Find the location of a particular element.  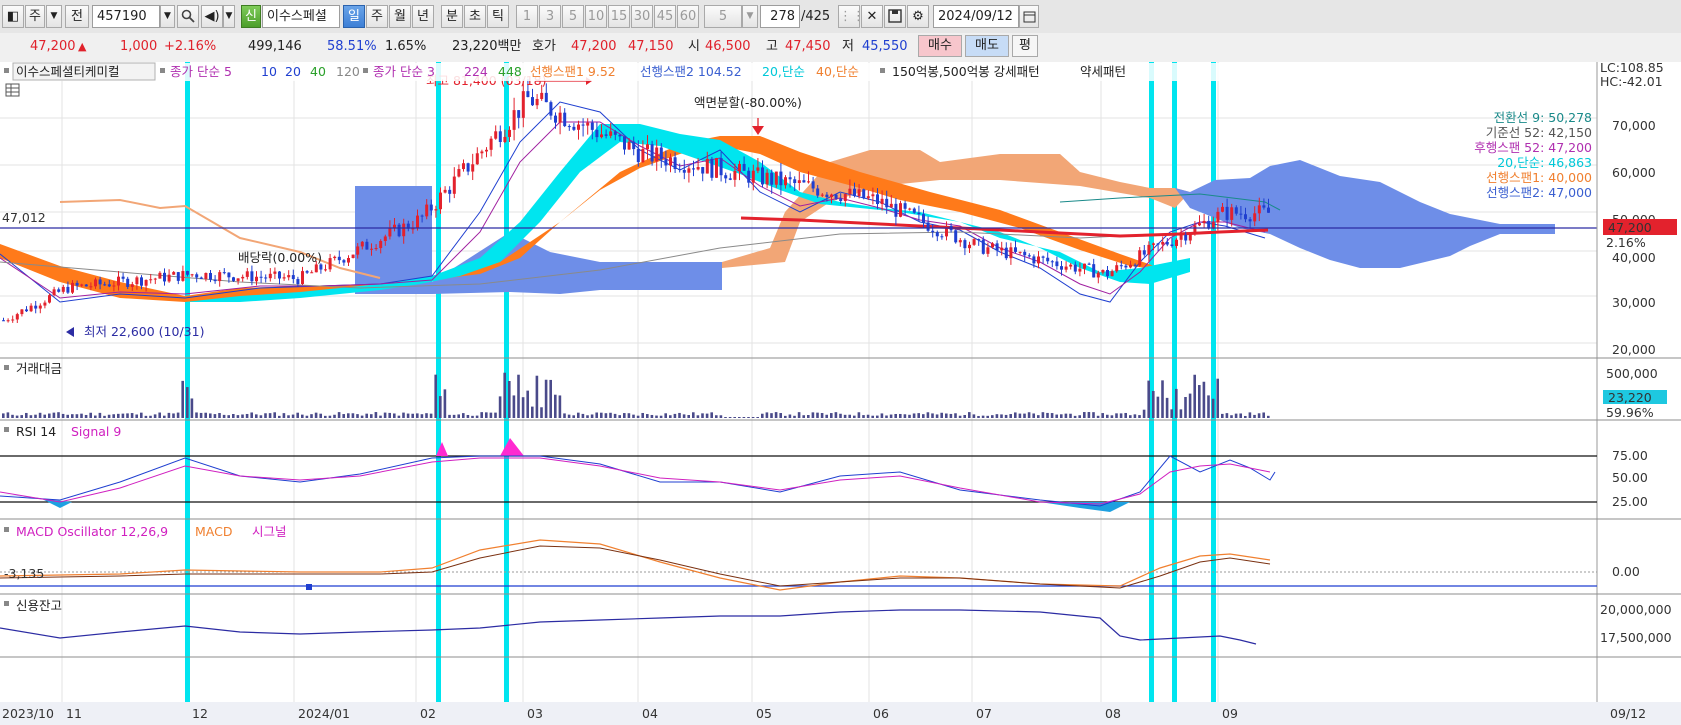

prev-button: 전 is located at coordinates (77, 16).